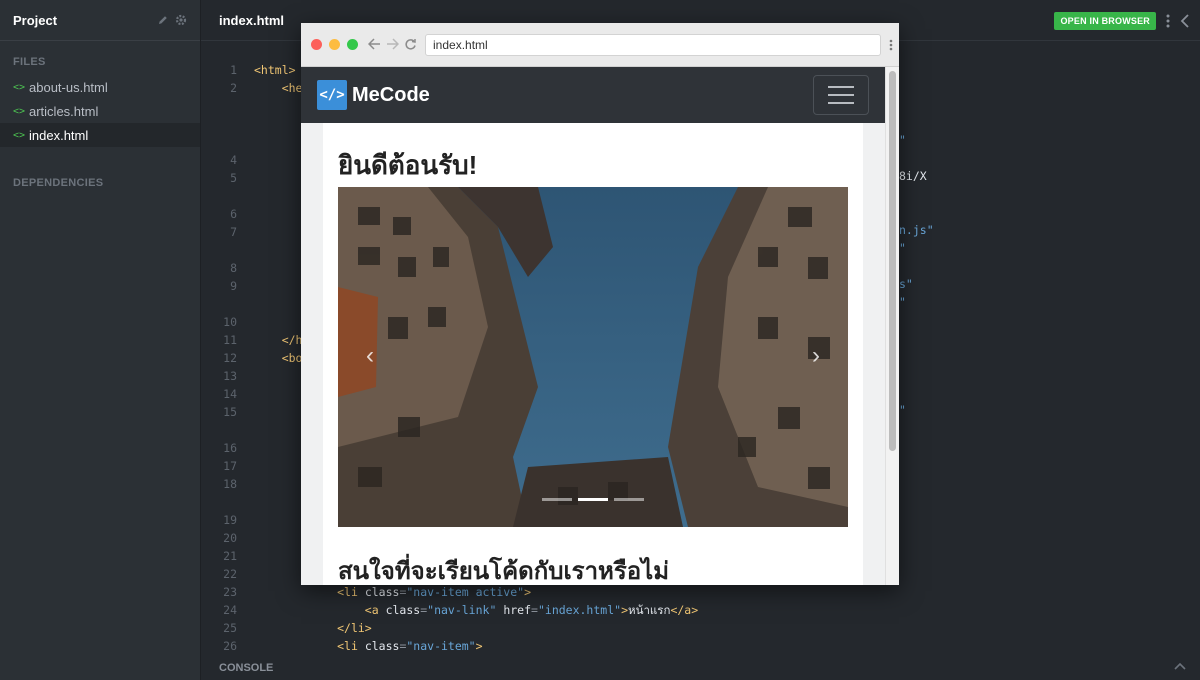 The image size is (1200, 680). I want to click on carousel-indicator-active, so click(593, 499).